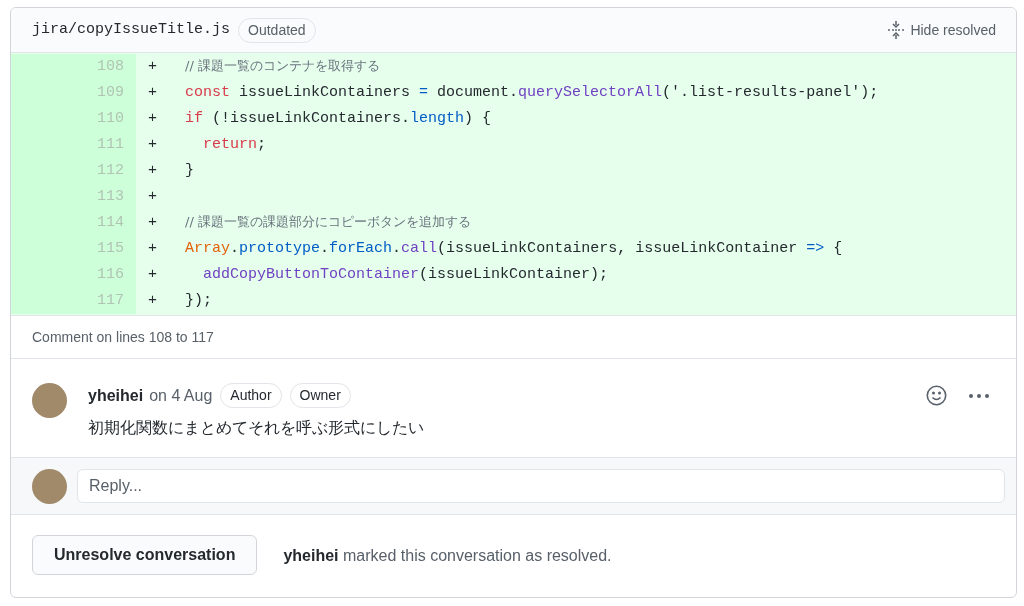 Image resolution: width=1024 pixels, height=606 pixels. What do you see at coordinates (73, 275) in the screenshot?
I see `line-number: 116` at bounding box center [73, 275].